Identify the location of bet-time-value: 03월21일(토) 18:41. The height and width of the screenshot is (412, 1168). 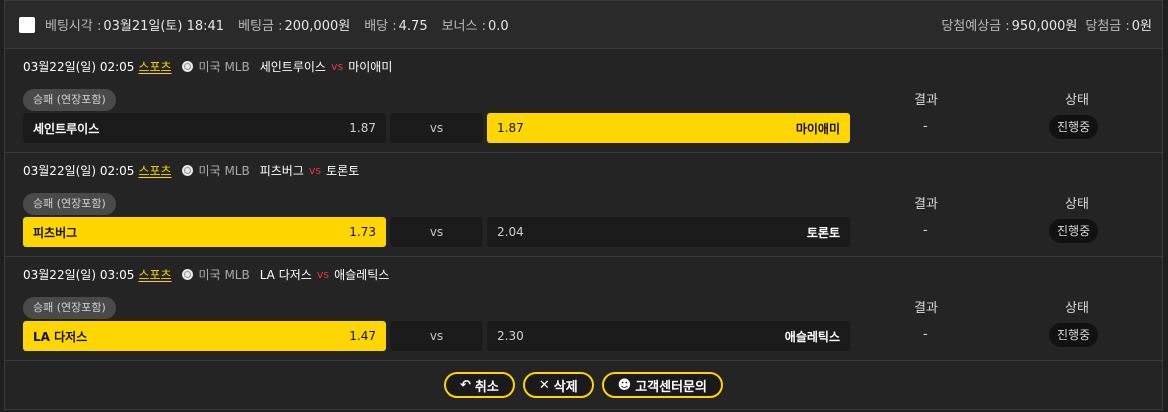
(164, 26).